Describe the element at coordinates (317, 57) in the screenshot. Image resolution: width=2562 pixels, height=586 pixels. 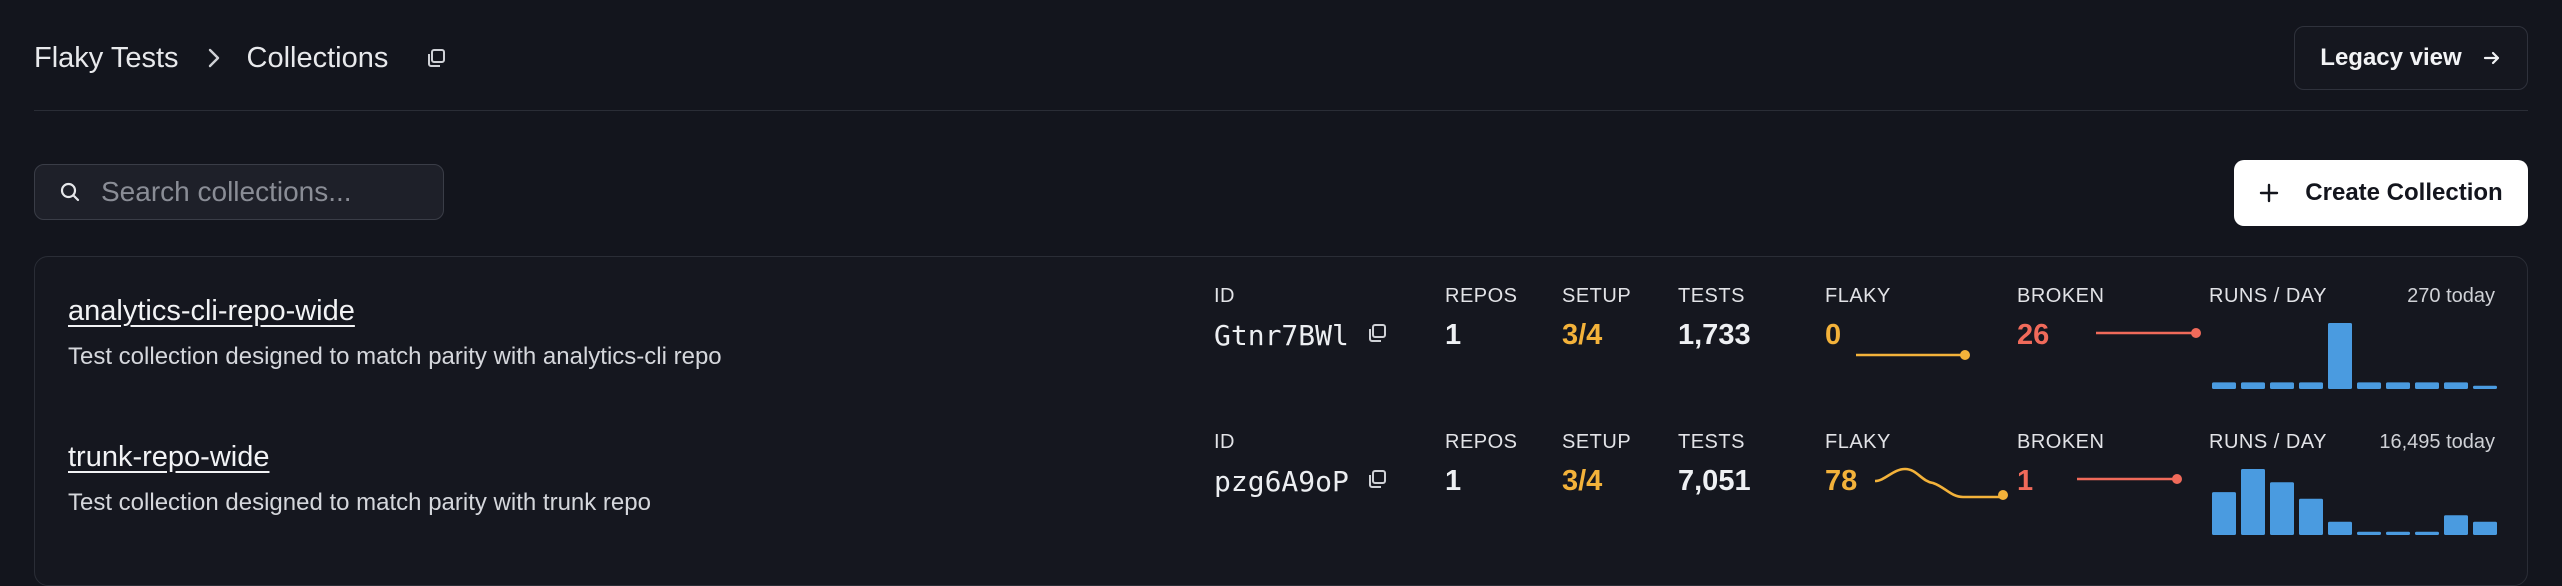
I see `breadcrumb-collections: Collections` at that location.